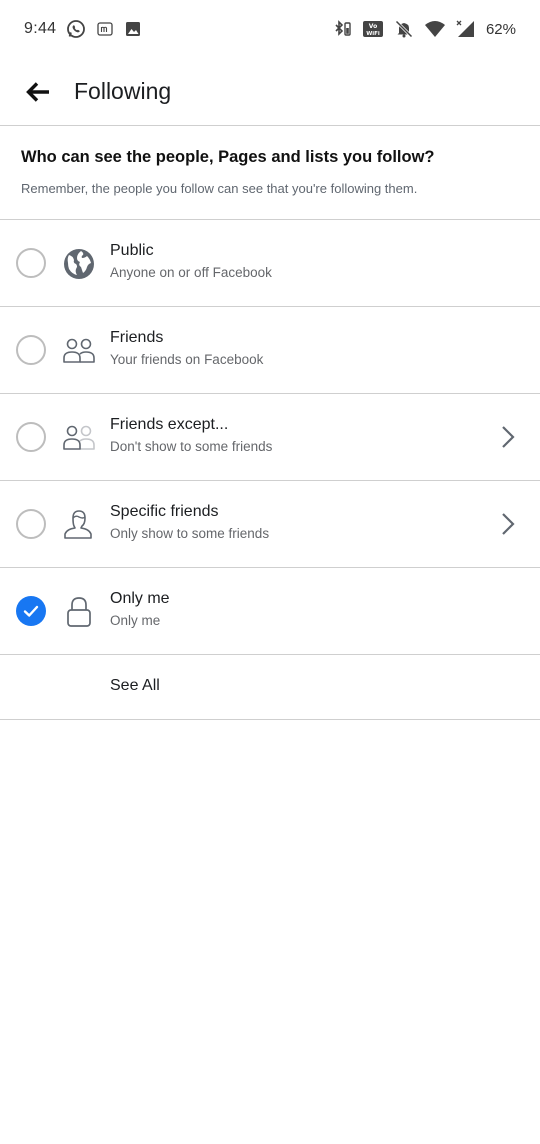  I want to click on mute-bell-icon, so click(404, 29).